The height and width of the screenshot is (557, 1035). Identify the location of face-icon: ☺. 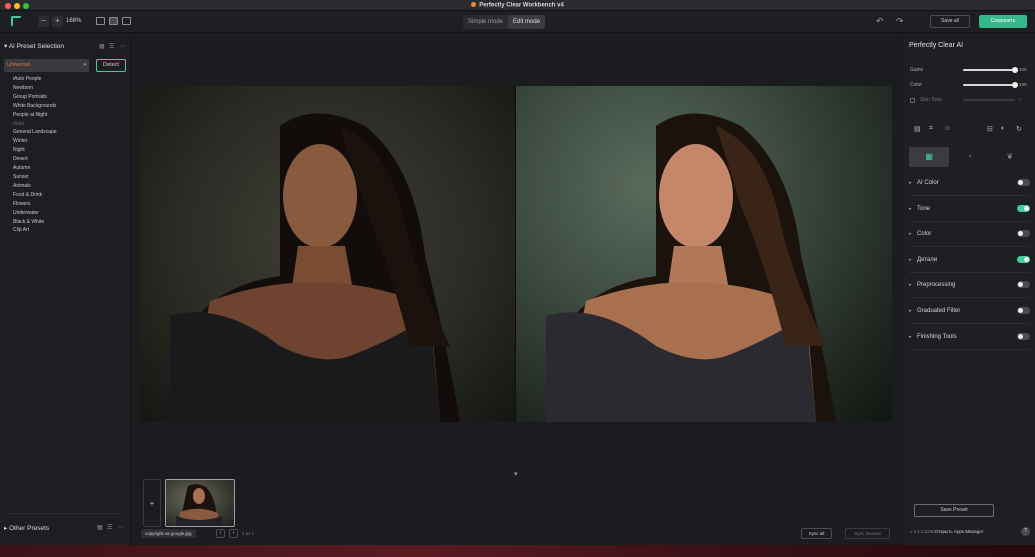
(947, 128).